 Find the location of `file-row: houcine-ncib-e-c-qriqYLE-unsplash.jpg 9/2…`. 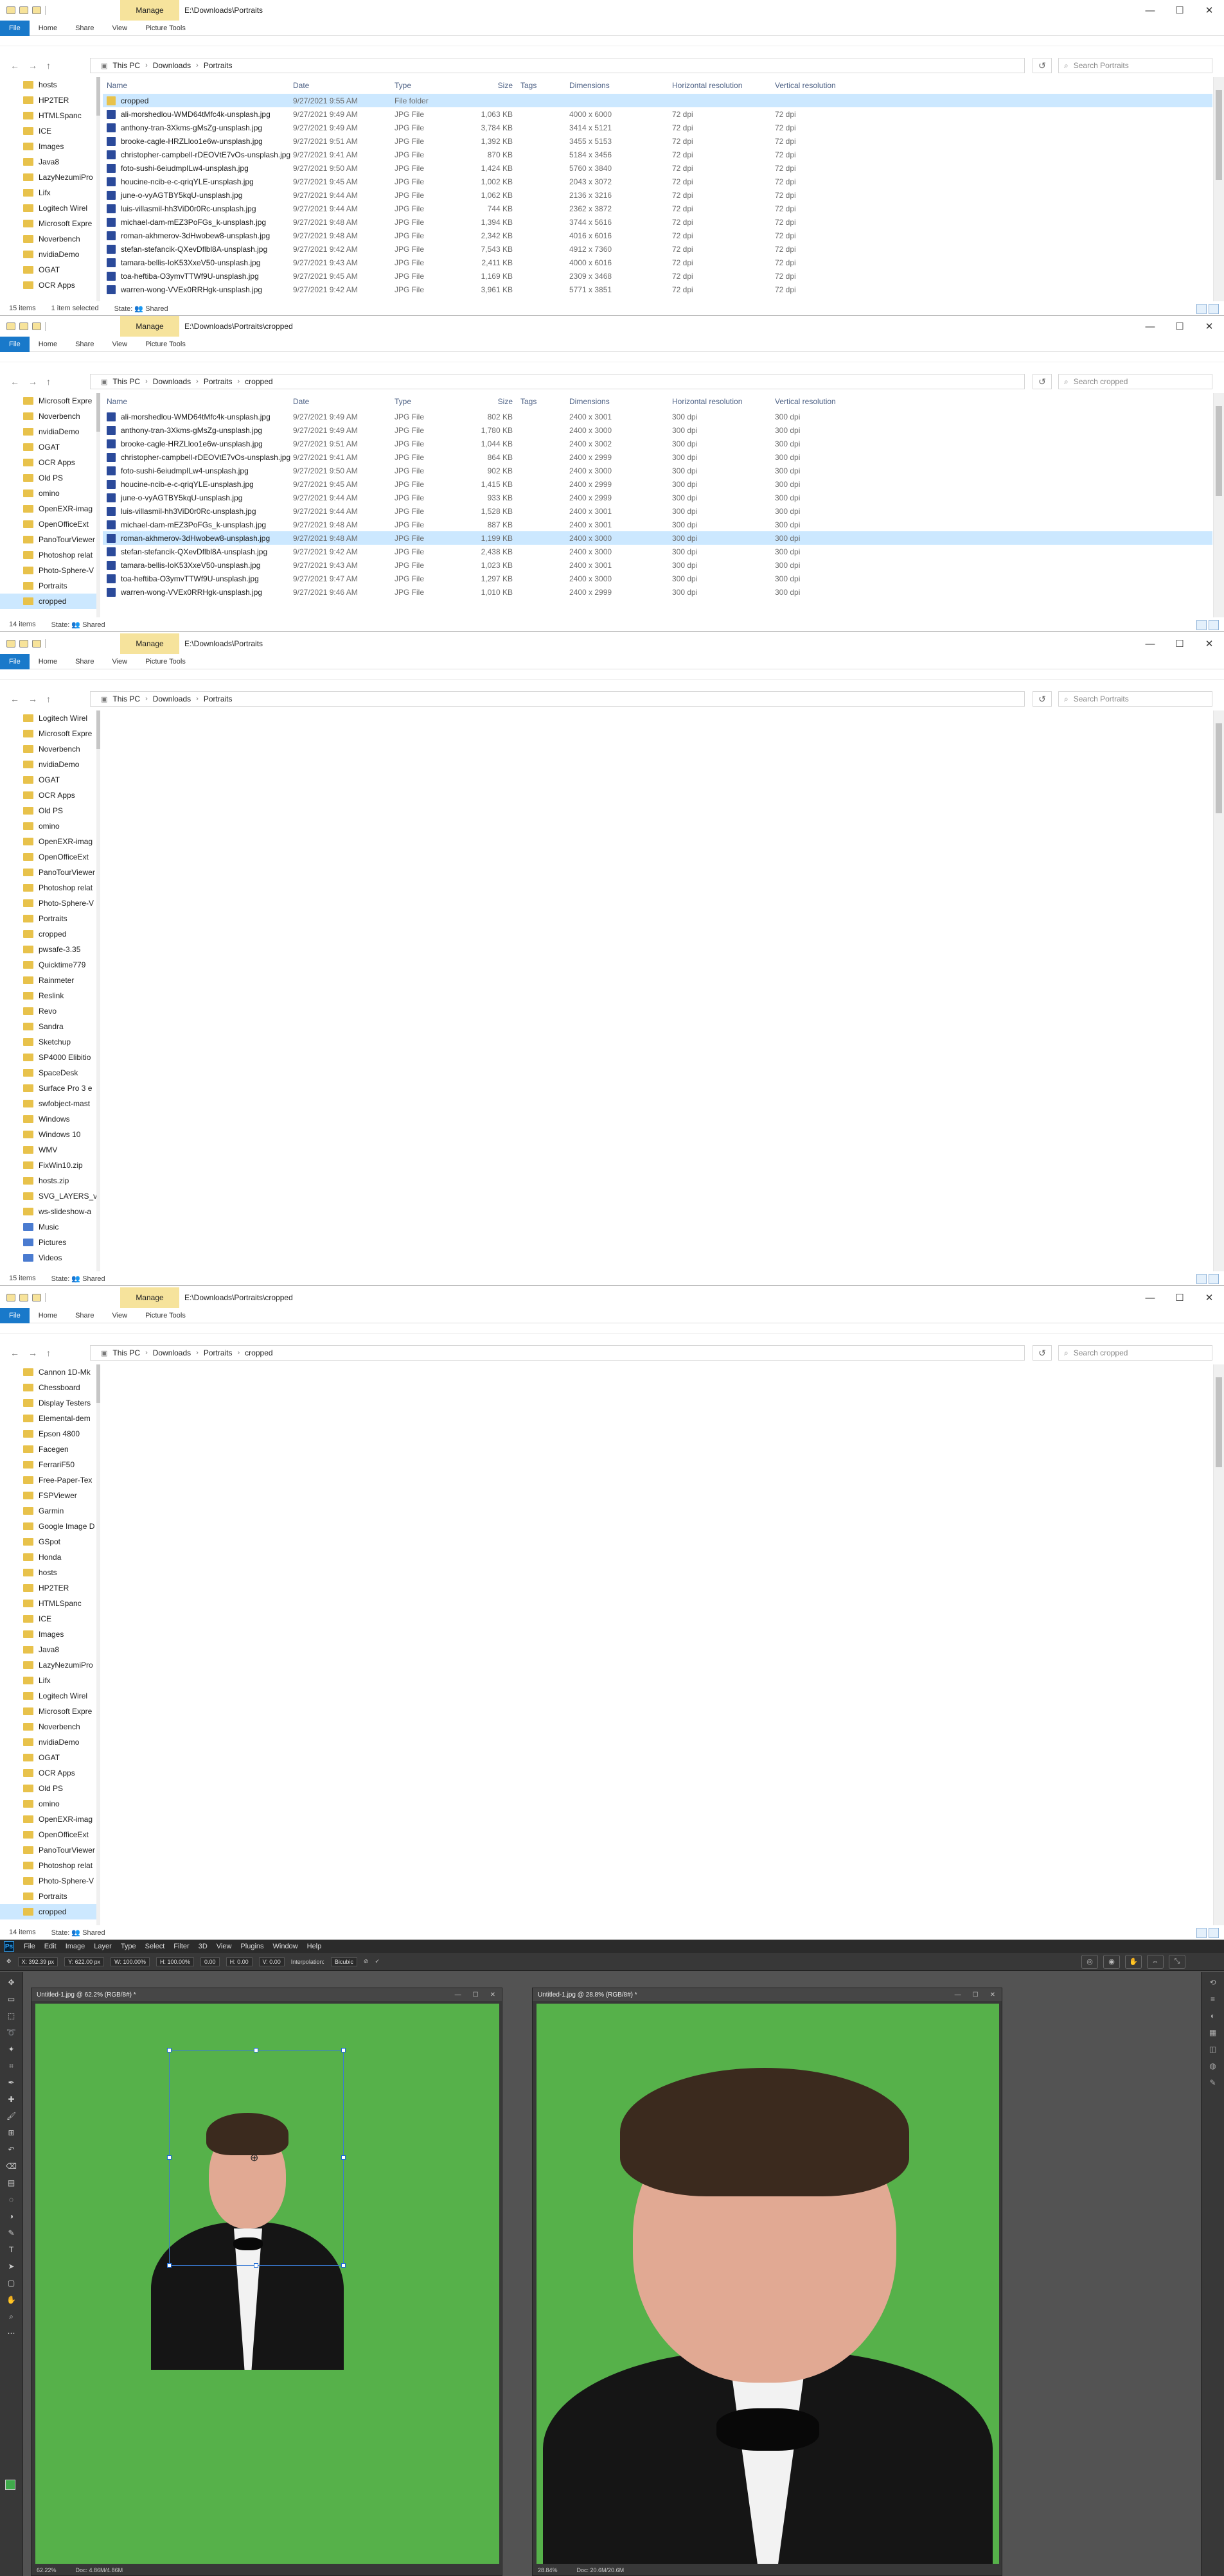

file-row: houcine-ncib-e-c-qriqYLE-unsplash.jpg 9/2… is located at coordinates (657, 484).